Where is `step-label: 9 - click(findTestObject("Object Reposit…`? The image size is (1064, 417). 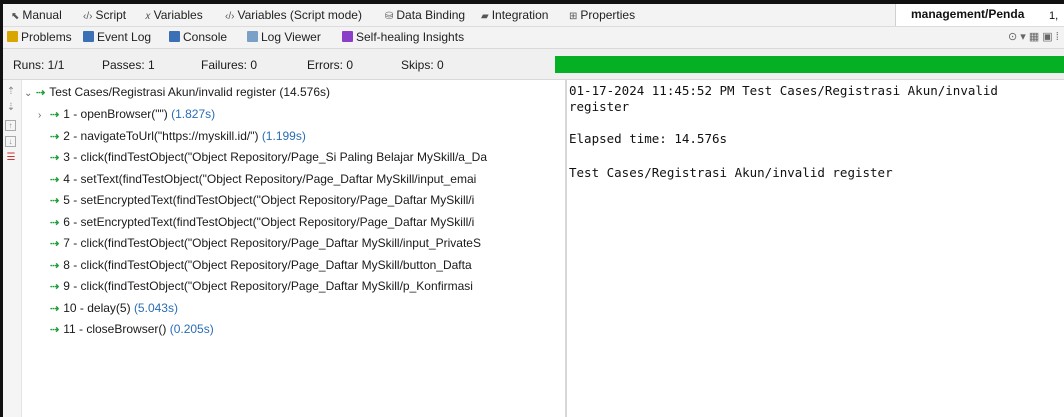
step-label: 9 - click(findTestObject("Object Reposit… is located at coordinates (268, 286).